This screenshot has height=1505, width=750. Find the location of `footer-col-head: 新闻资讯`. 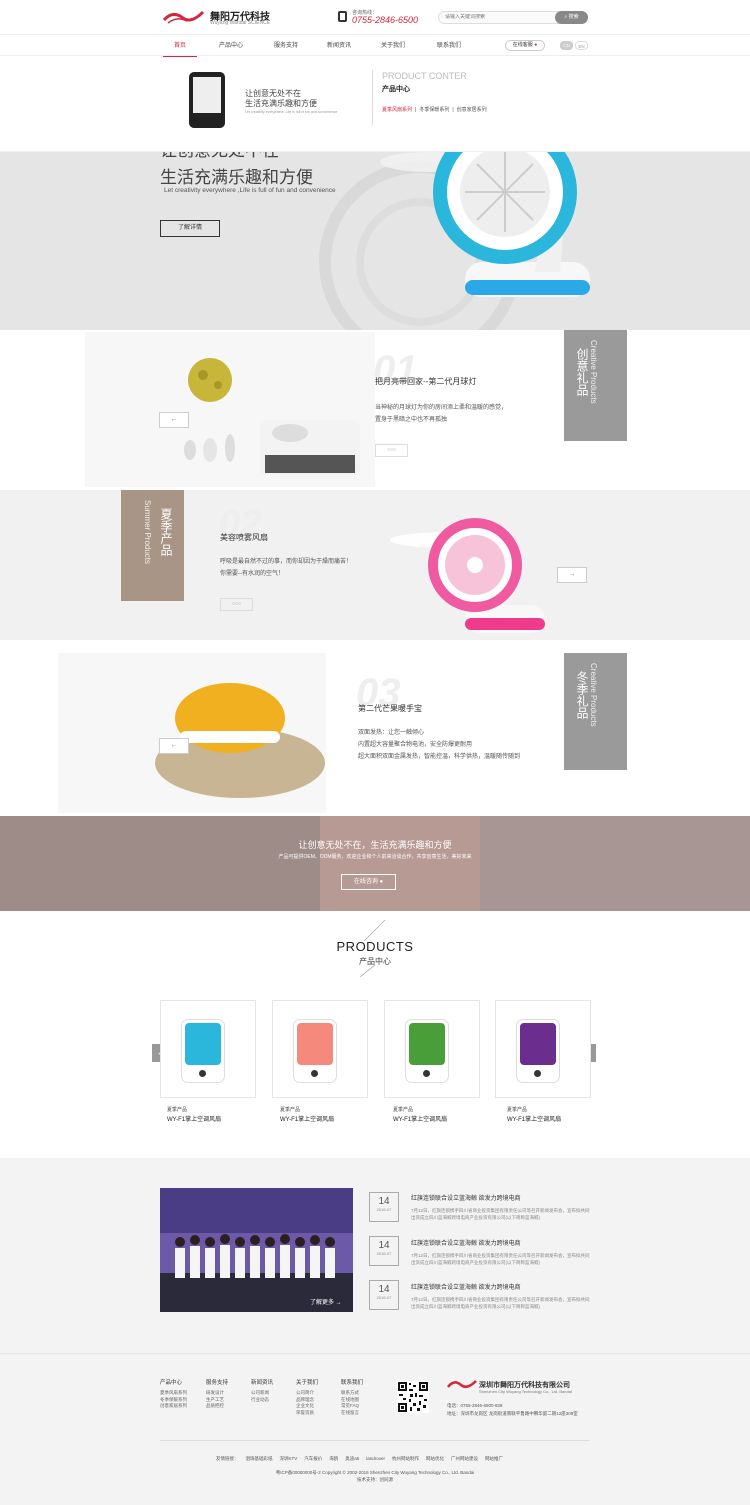

footer-col-head: 新闻资讯 is located at coordinates (262, 1382).